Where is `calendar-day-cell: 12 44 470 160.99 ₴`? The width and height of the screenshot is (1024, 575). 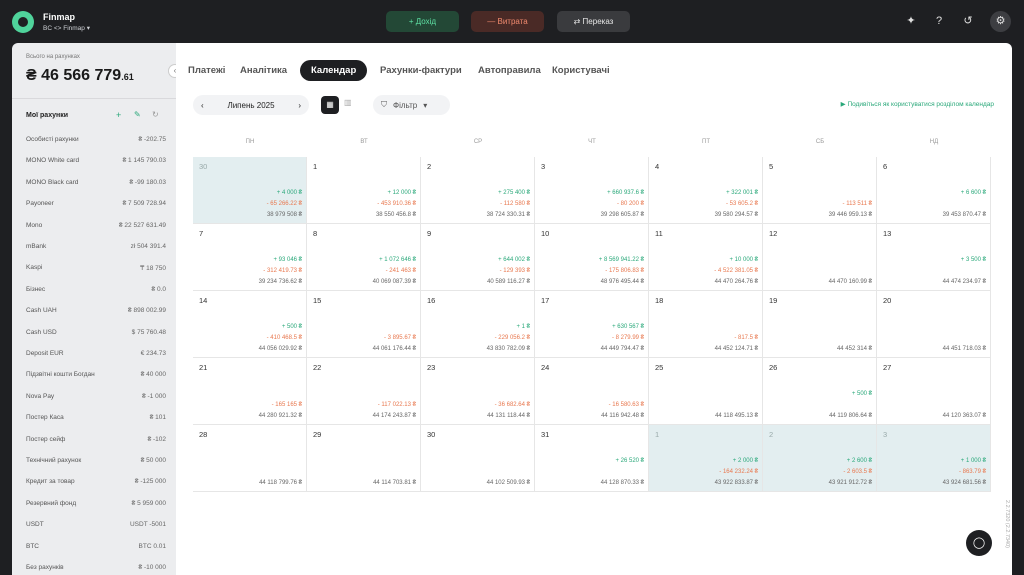
calendar-day-cell: 12 44 470 160.99 ₴ is located at coordinates (820, 257).